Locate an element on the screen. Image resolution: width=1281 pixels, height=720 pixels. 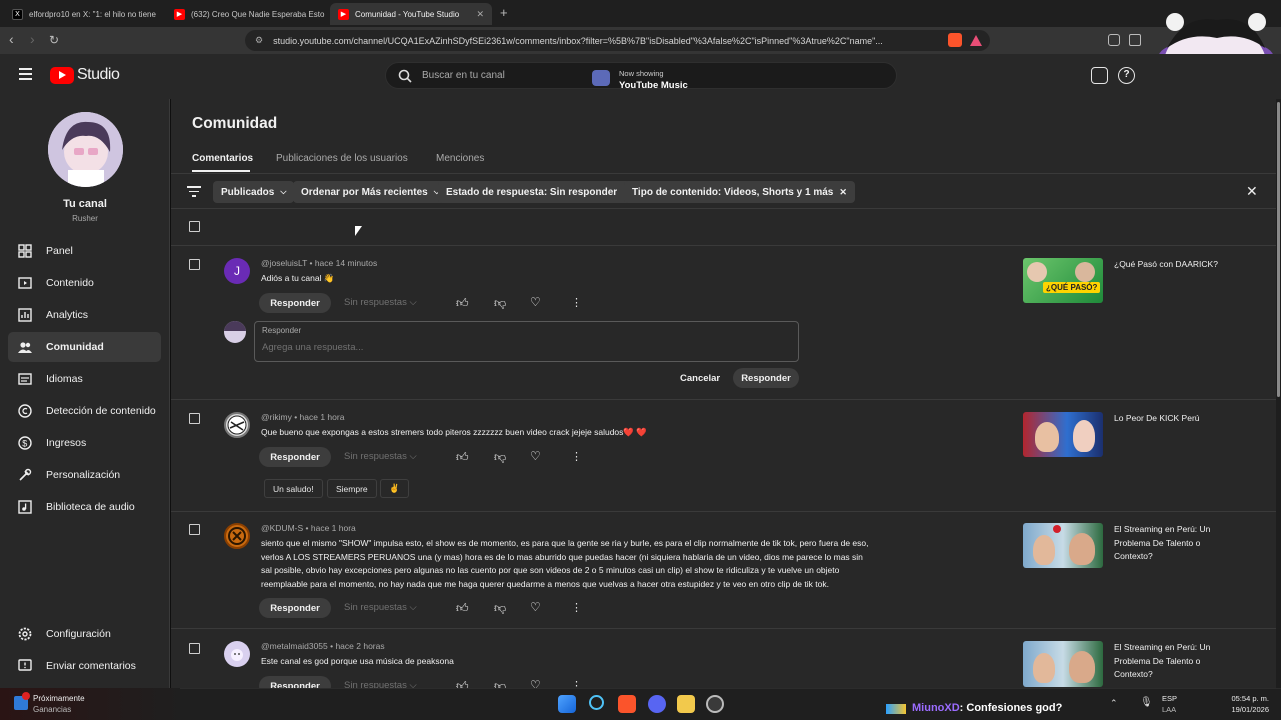
video-title: ¿Qué Pasó con DAARICK? is located at coordinates (1169, 265).